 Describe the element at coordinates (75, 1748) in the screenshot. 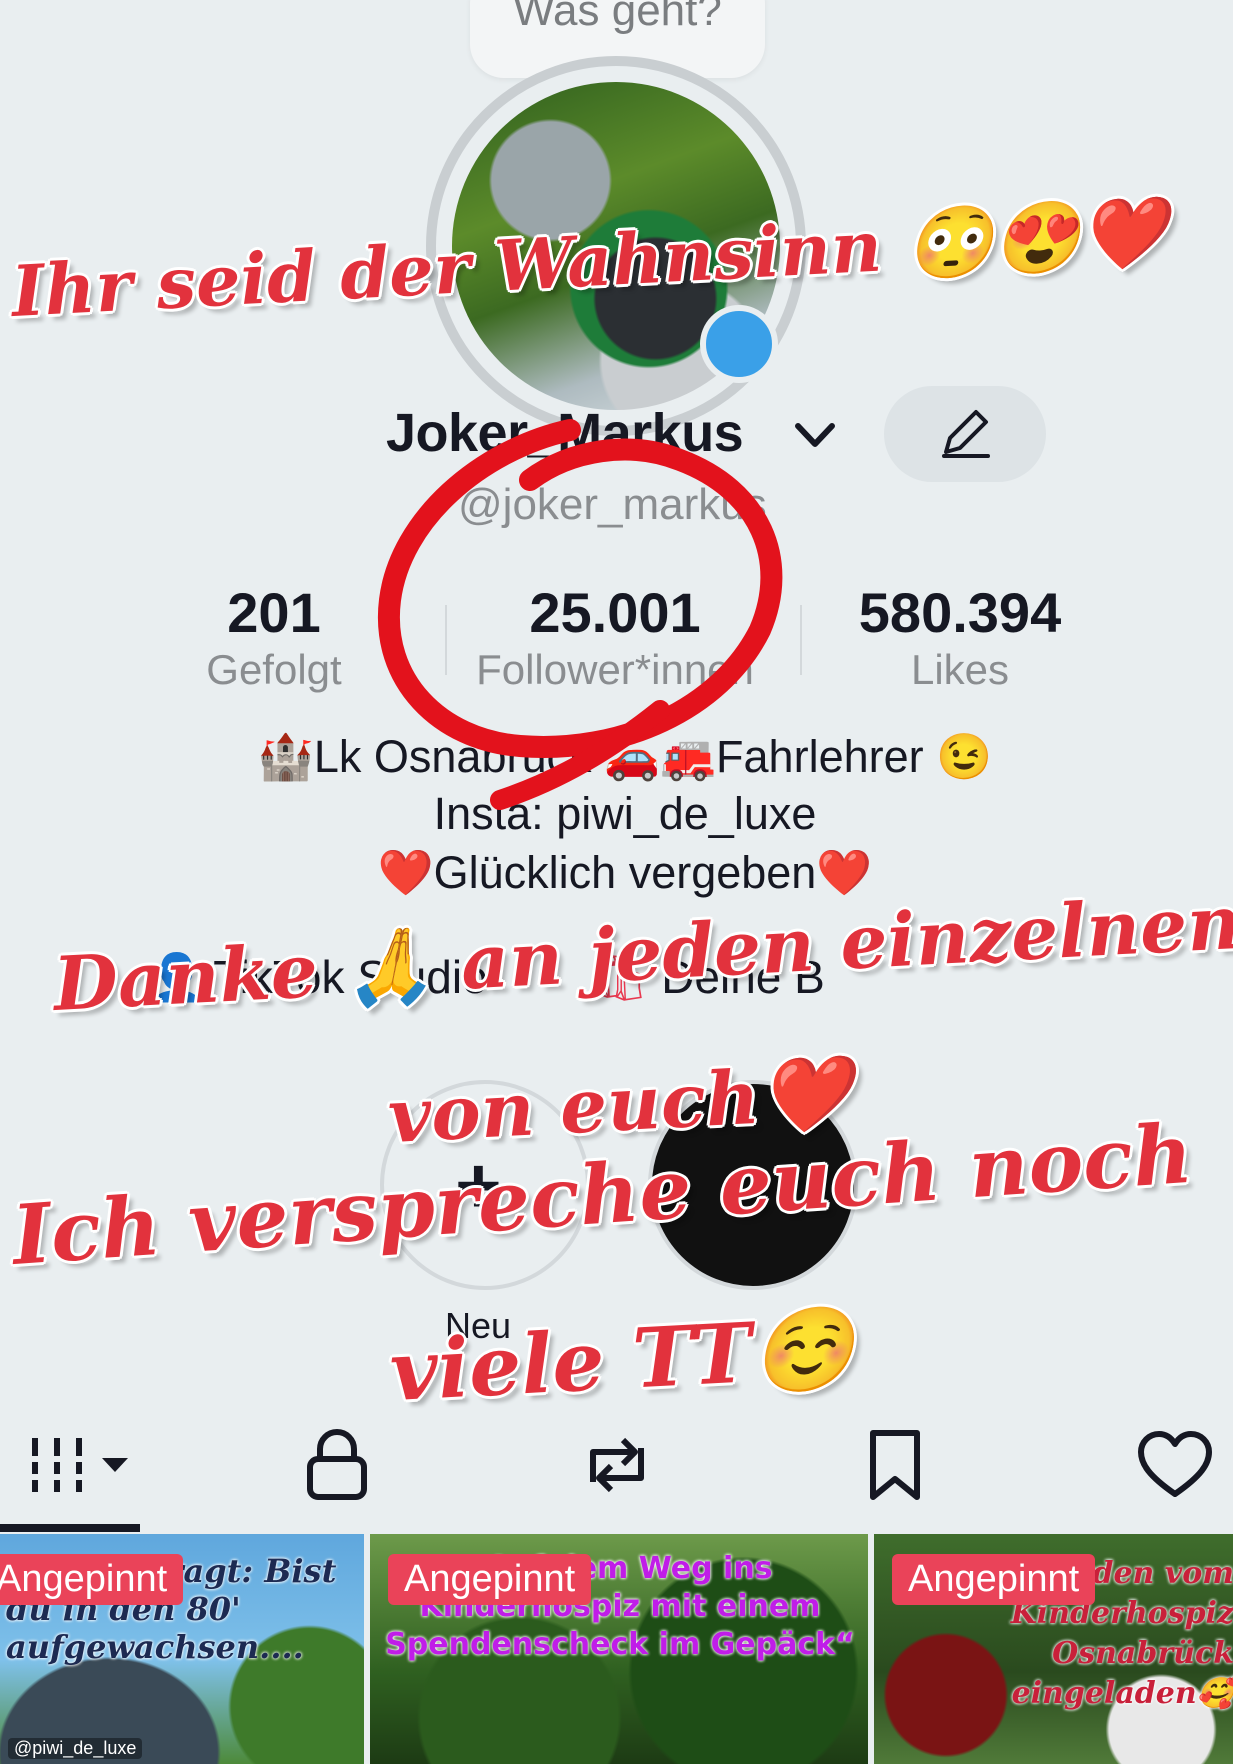

I see `video-watermark: @piwi_de_luxe` at that location.